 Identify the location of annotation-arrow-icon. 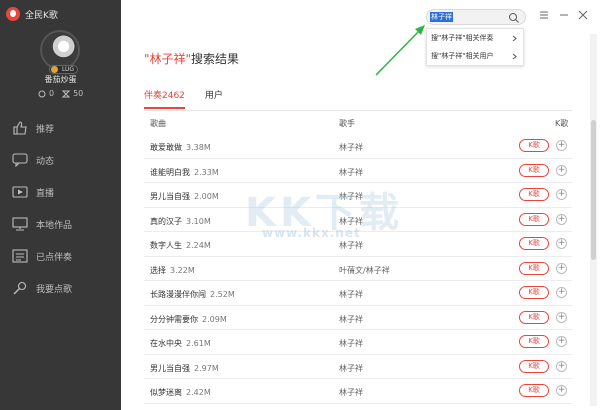
(400, 50).